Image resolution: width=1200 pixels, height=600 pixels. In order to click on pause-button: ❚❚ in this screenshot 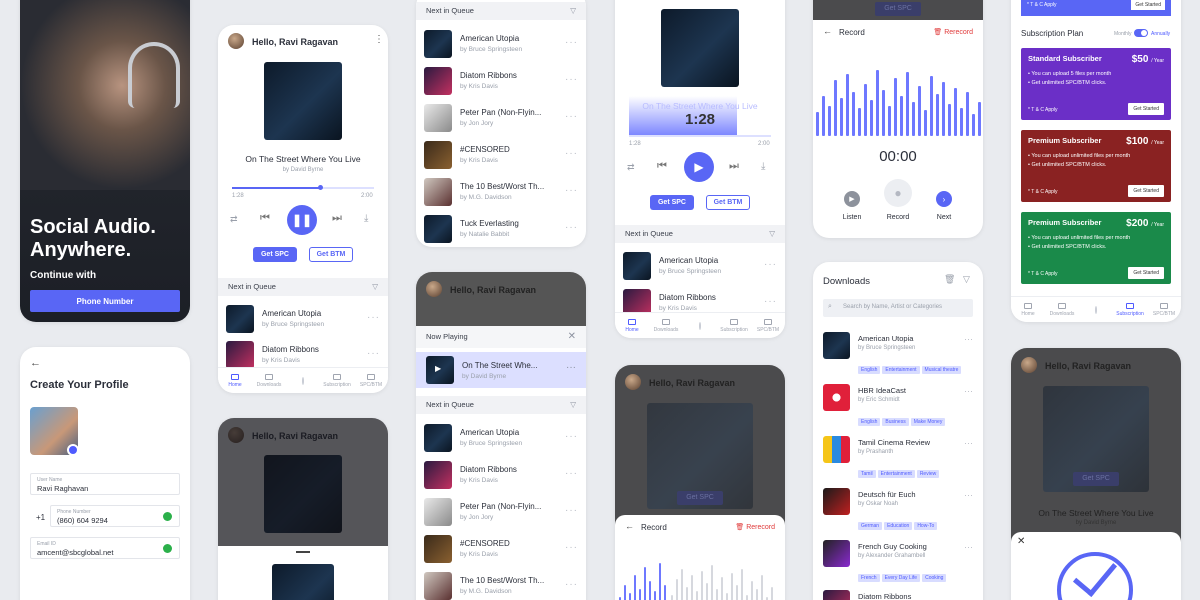, I will do `click(302, 220)`.